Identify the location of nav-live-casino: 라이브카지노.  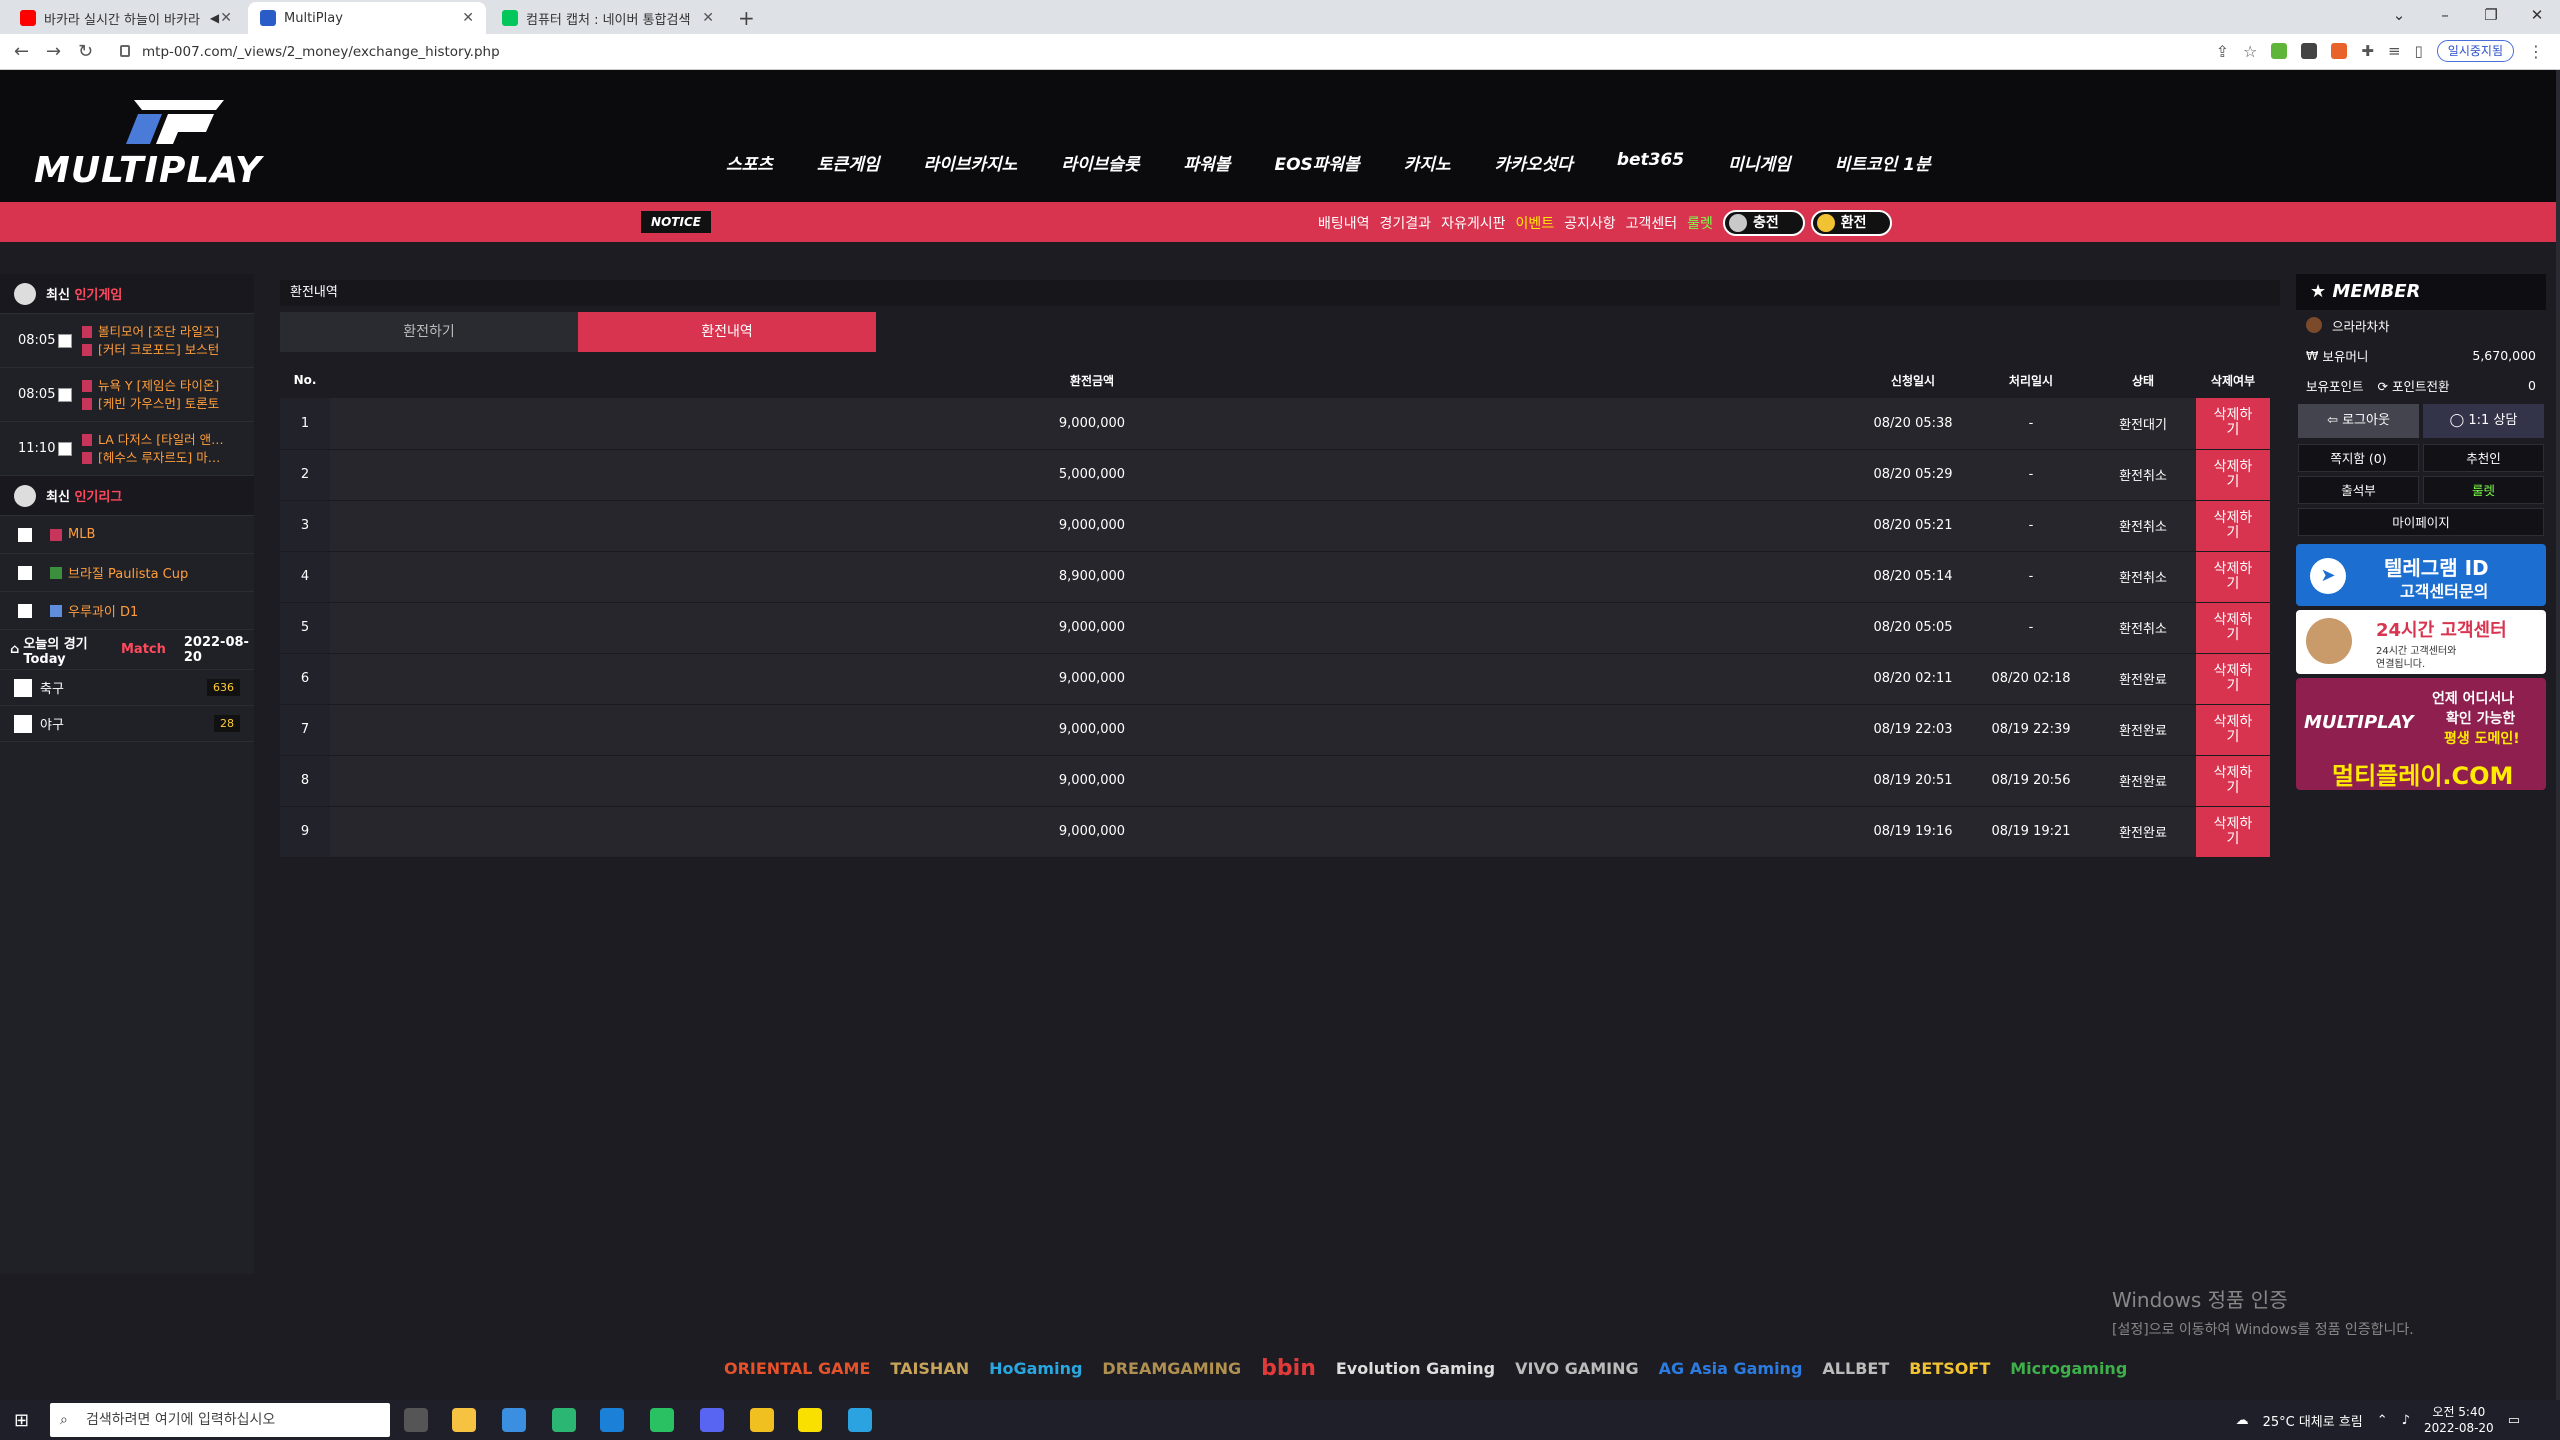
(970, 162).